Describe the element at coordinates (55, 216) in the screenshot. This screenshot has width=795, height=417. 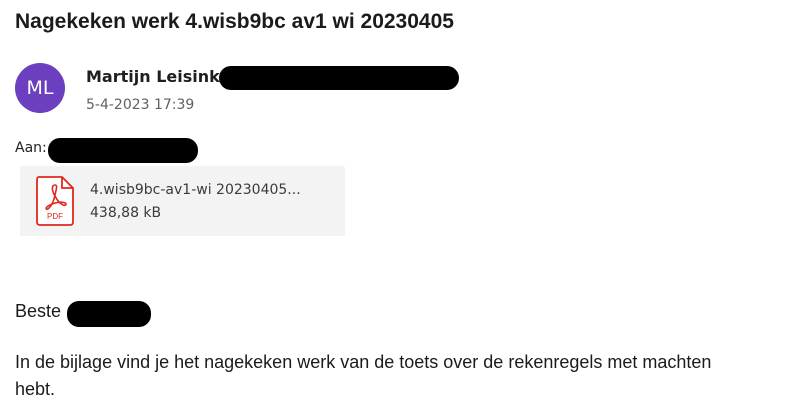
I see `pdf-icon-label: PDF` at that location.